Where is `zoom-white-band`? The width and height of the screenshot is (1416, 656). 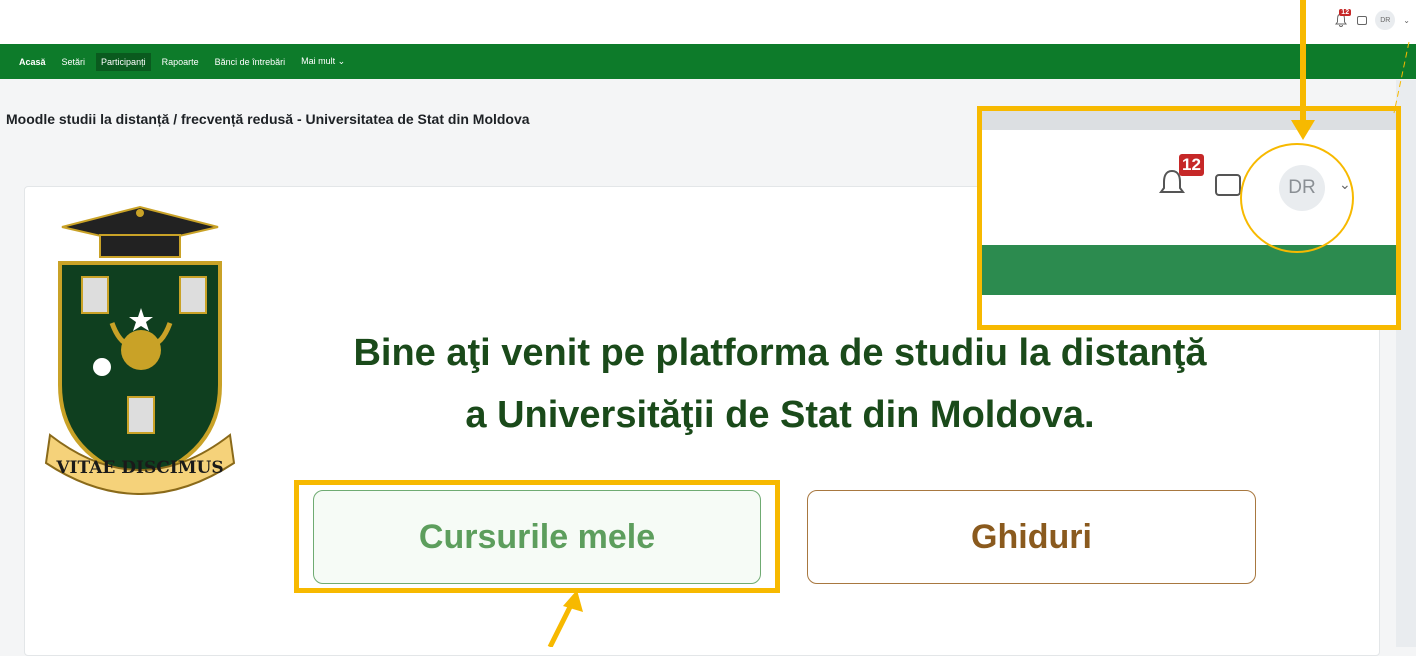 zoom-white-band is located at coordinates (1137, 312).